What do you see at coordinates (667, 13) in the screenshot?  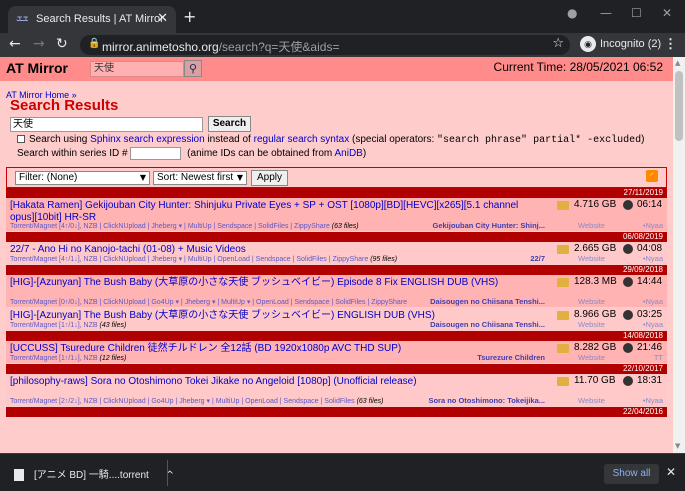 I see `window-close-icon: ✕` at bounding box center [667, 13].